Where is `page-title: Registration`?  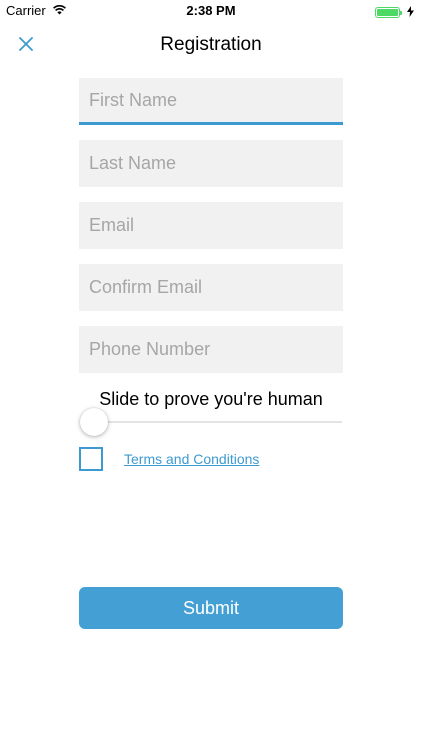
page-title: Registration is located at coordinates (211, 44).